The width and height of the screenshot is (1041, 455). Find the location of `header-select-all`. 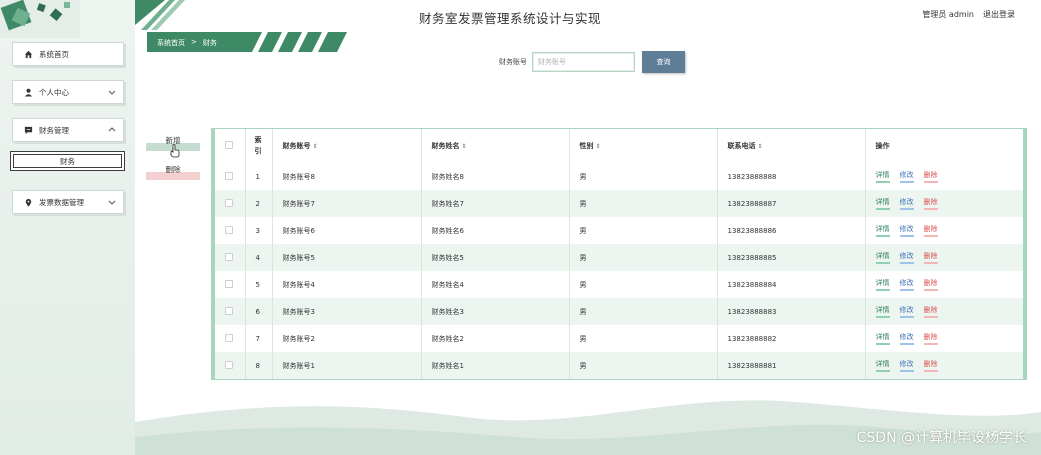

header-select-all is located at coordinates (230, 146).